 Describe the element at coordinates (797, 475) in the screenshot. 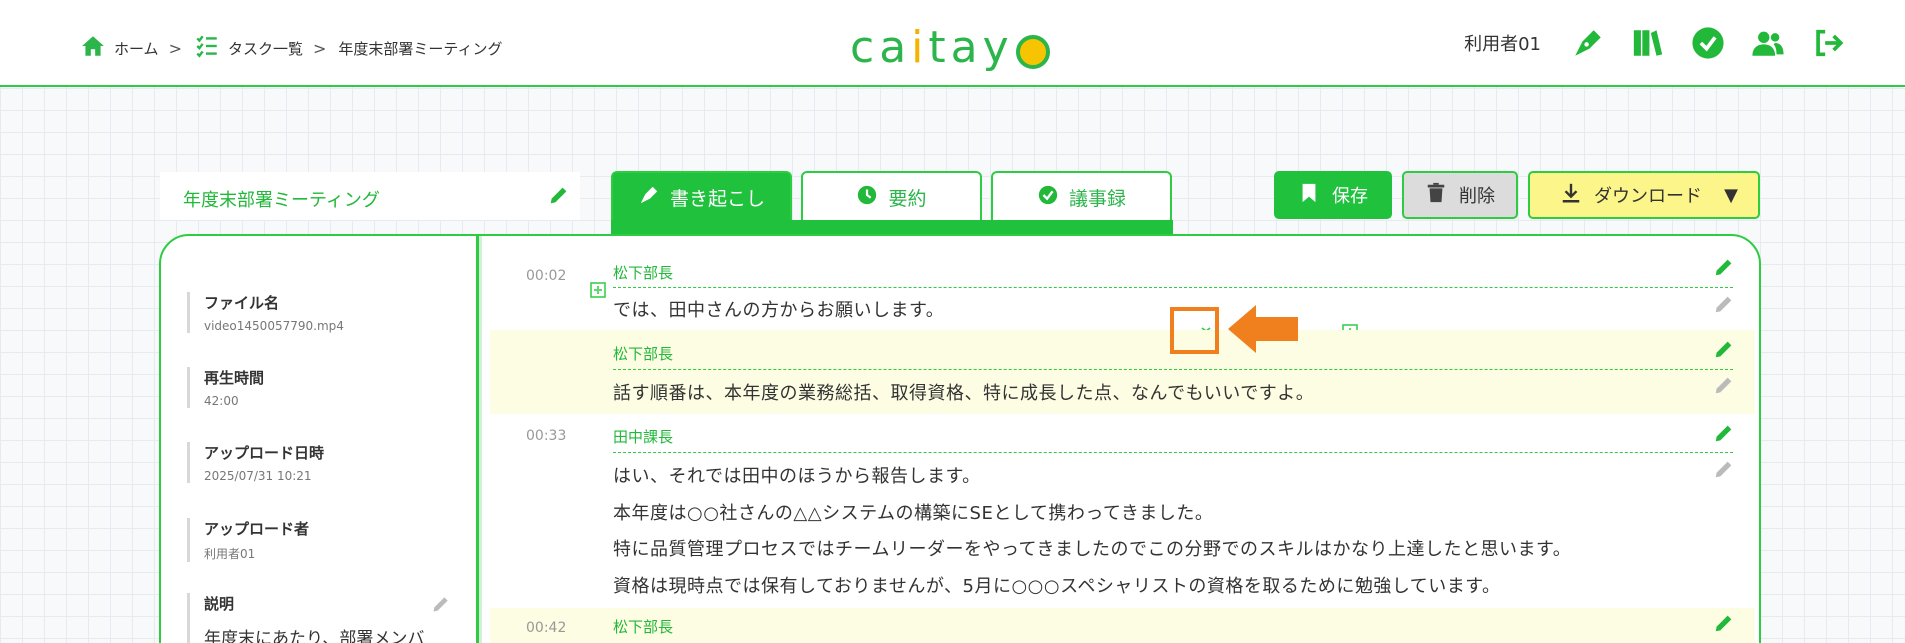

I see `segment-text-line: はい、それでは田中のほうから報告します。` at that location.